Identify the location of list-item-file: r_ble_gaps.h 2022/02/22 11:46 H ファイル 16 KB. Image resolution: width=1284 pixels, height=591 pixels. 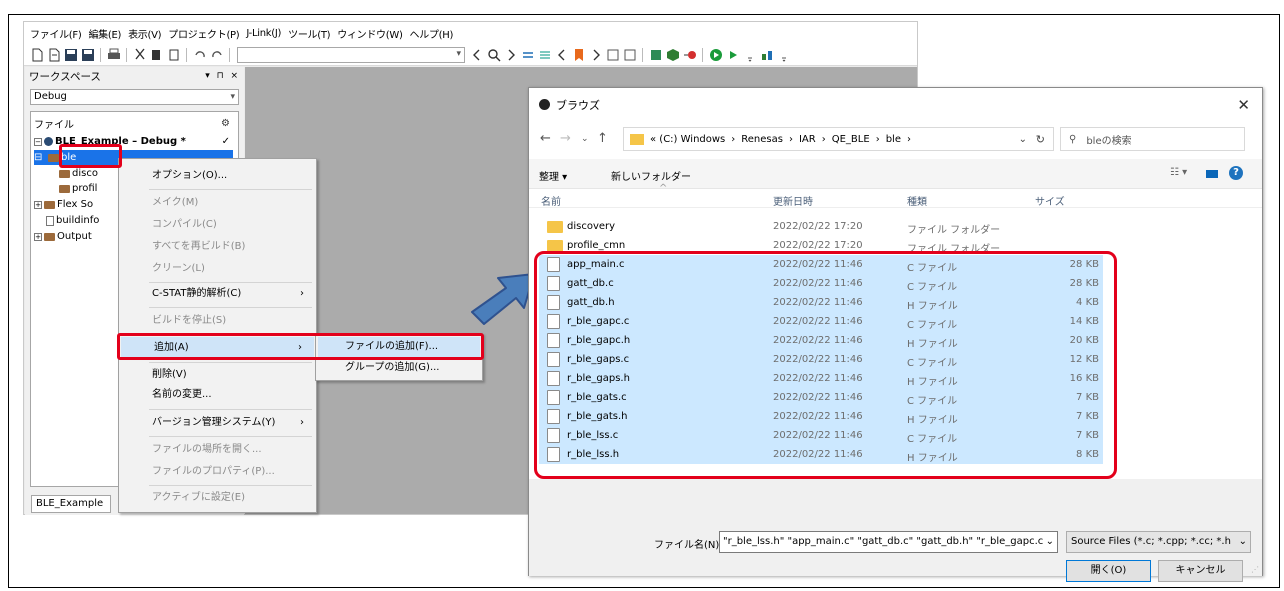
(821, 378).